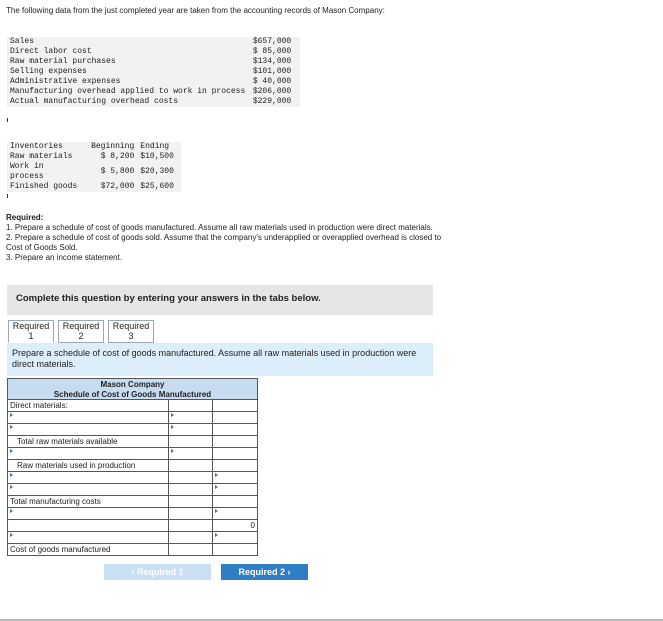  Describe the element at coordinates (88, 549) in the screenshot. I see `row-label-cogm: Cost of goods manufactured` at that location.